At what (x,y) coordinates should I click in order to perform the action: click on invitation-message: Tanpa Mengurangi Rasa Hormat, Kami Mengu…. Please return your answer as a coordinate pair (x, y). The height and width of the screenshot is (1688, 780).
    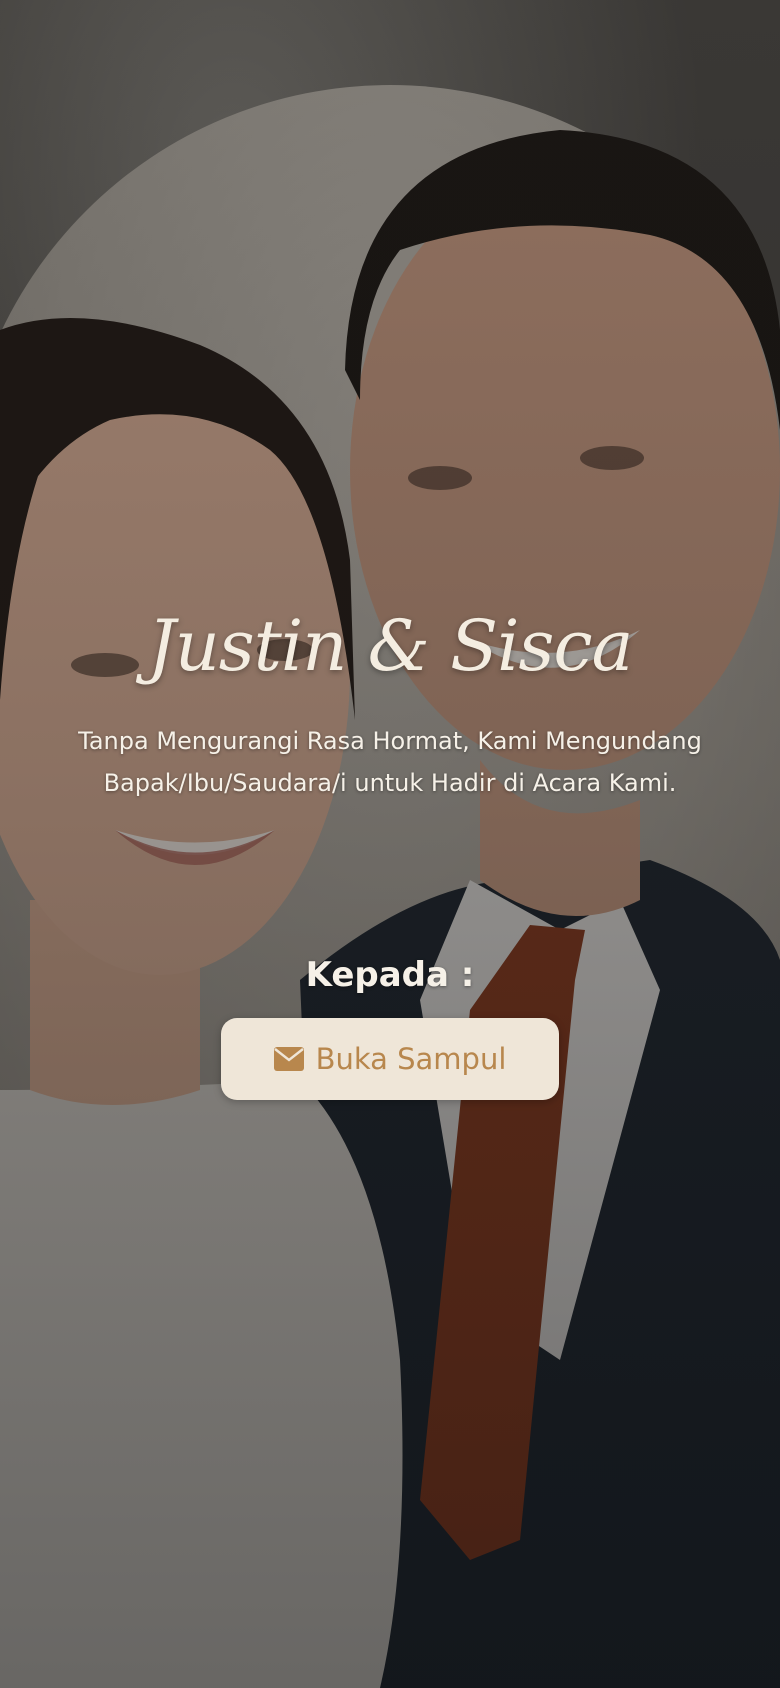
    Looking at the image, I should click on (390, 762).